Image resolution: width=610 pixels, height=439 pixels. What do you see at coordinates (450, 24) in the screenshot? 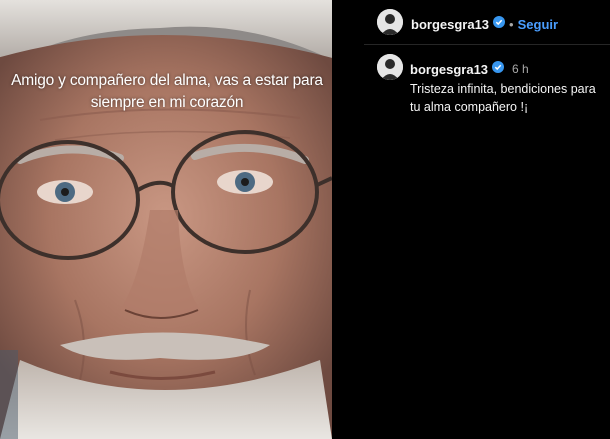
I see `header-username: borgesgra13` at bounding box center [450, 24].